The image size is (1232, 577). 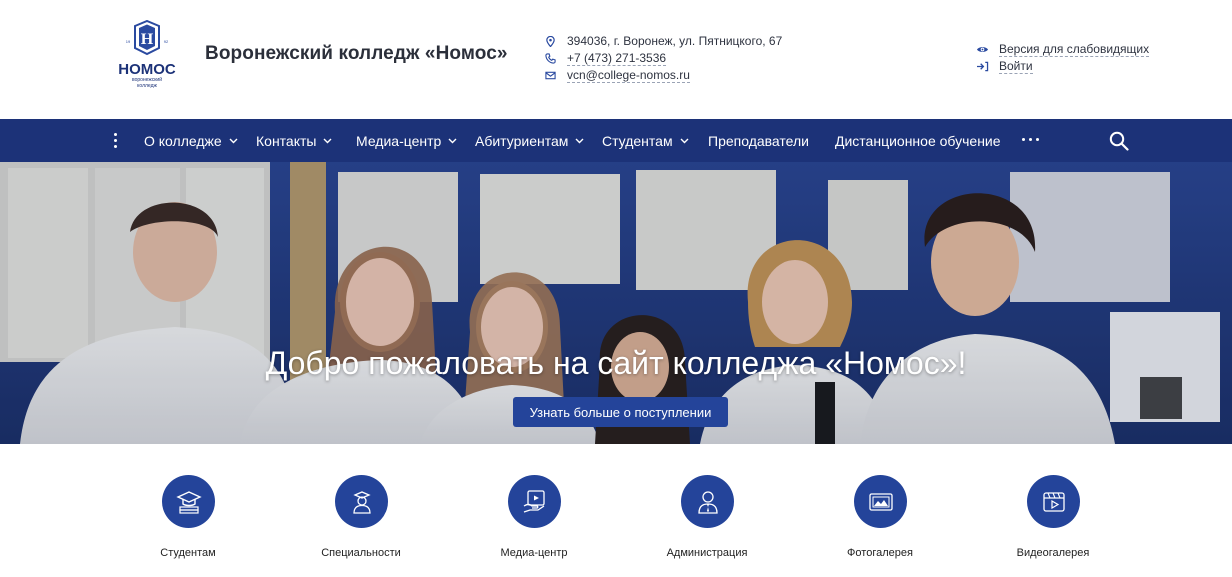 I want to click on quick-link-media-center: Медиа-центр, so click(x=534, y=520).